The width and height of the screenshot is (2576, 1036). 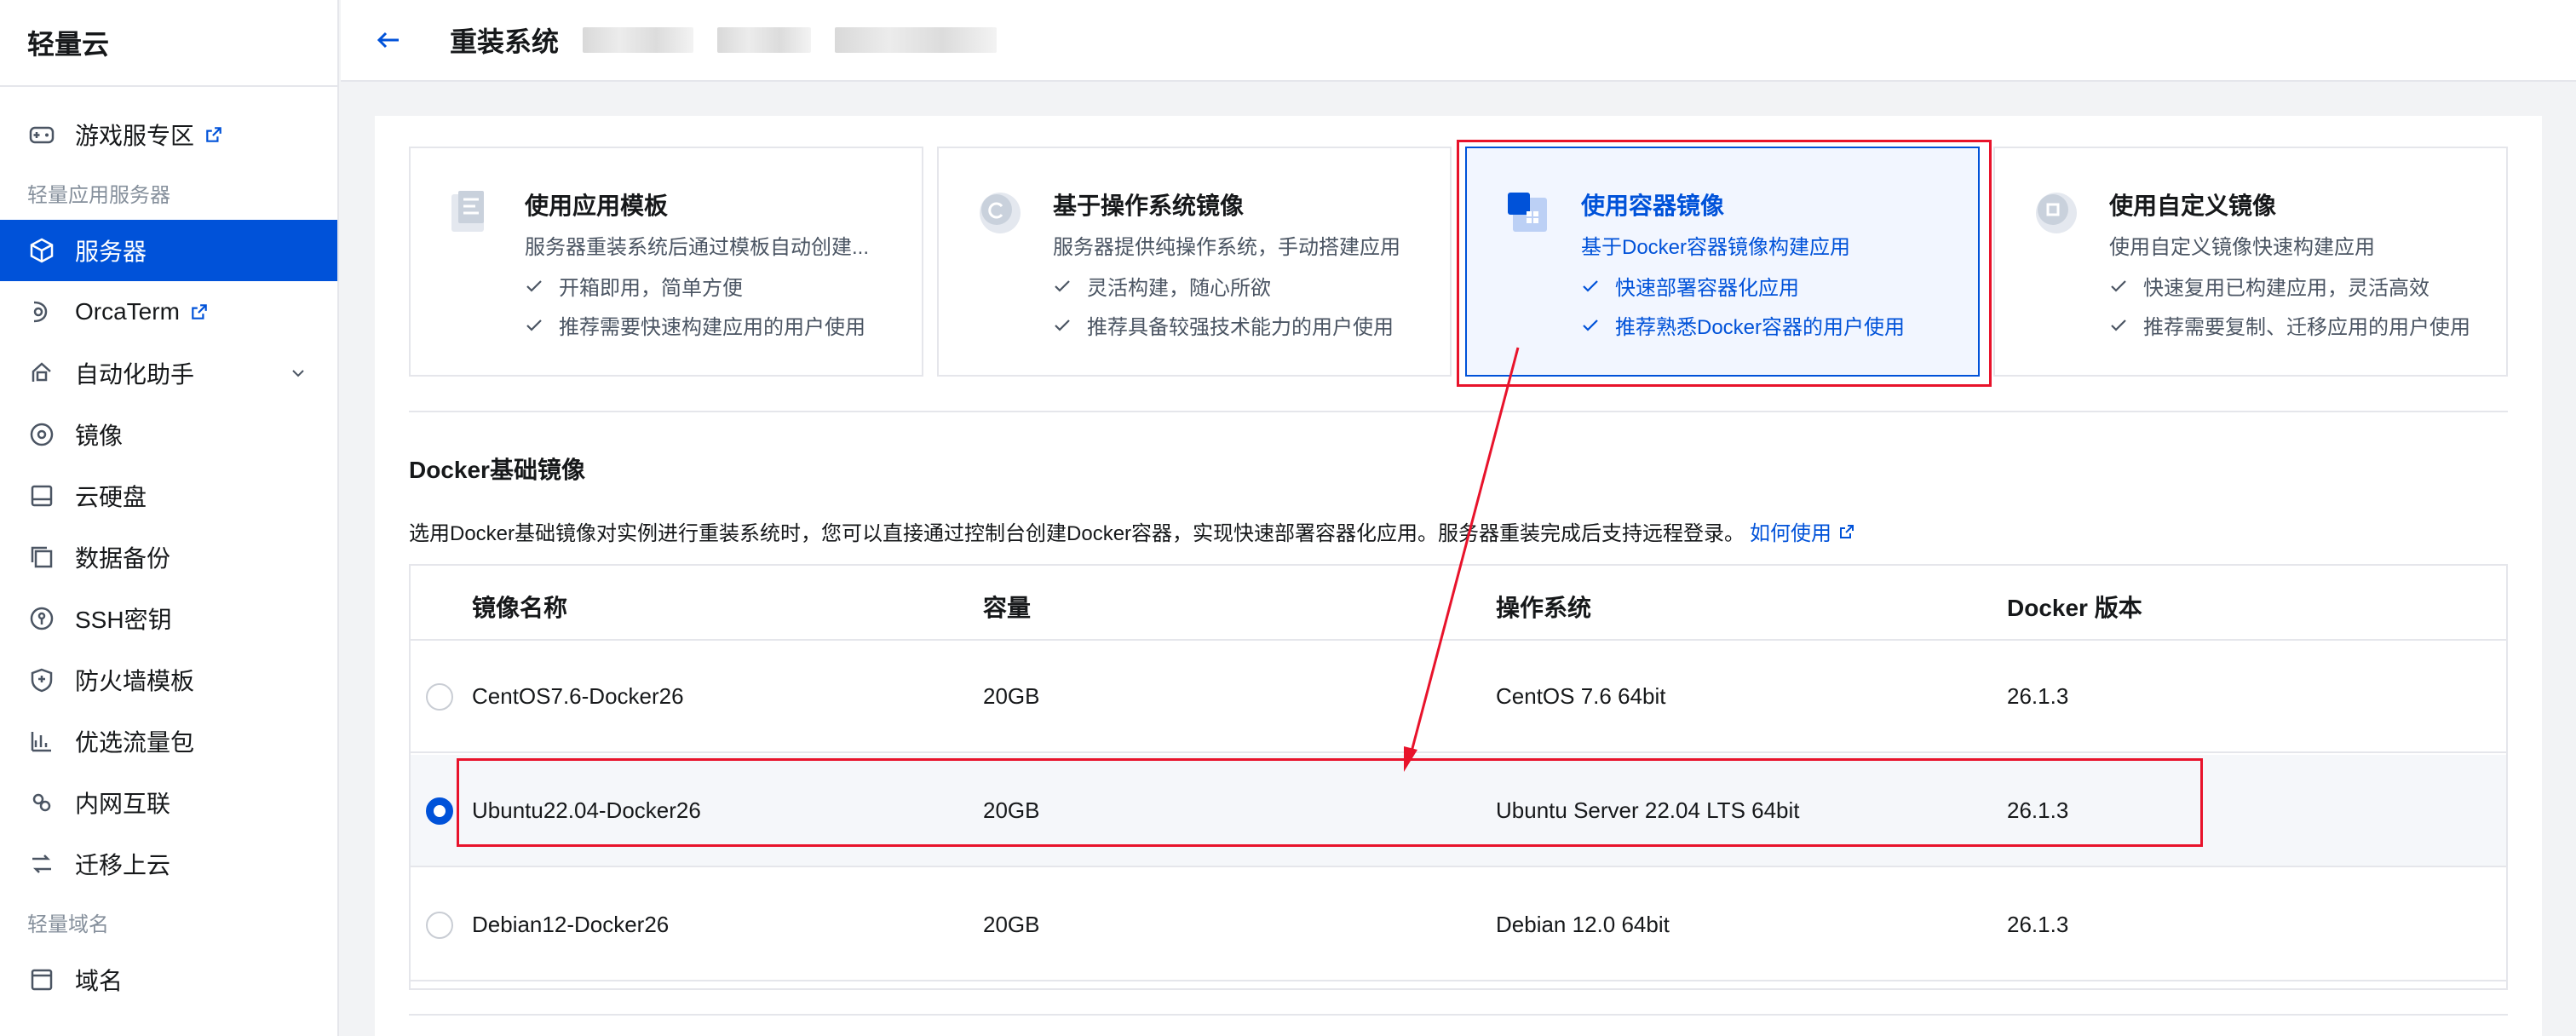 What do you see at coordinates (1583, 925) in the screenshot?
I see `image-os: Debian 12.0 64bit` at bounding box center [1583, 925].